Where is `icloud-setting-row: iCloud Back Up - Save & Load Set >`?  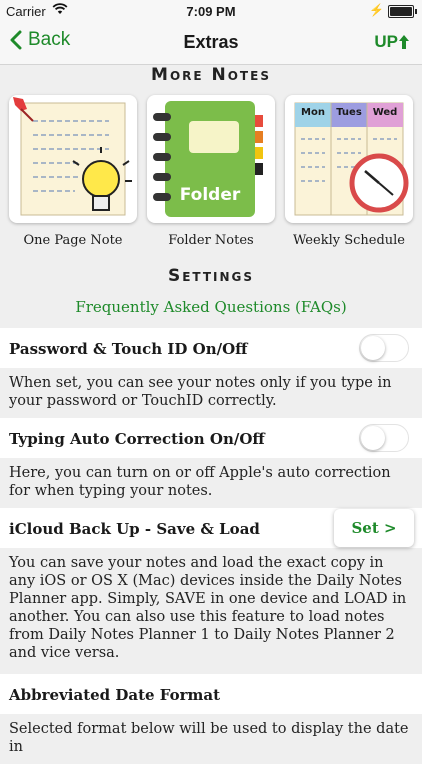 icloud-setting-row: iCloud Back Up - Save & Load Set > is located at coordinates (211, 528).